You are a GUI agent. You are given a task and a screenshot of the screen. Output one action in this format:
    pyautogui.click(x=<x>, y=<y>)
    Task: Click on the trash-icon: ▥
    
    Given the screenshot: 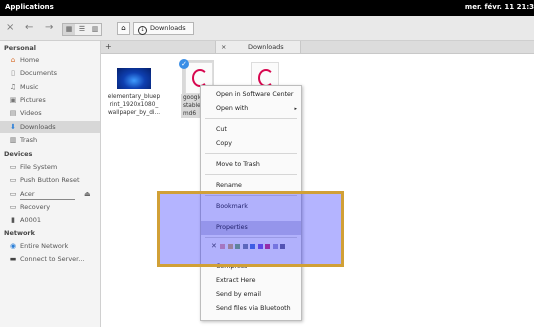 What is the action you would take?
    pyautogui.click(x=13, y=139)
    